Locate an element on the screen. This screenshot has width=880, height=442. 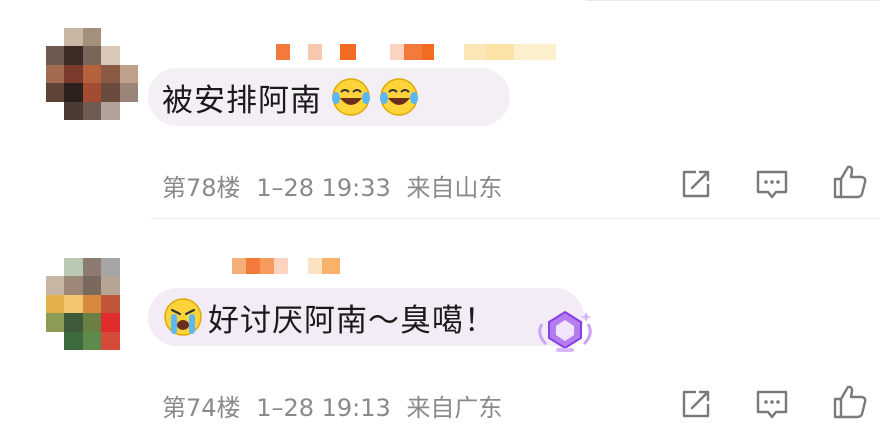
top-divider is located at coordinates (733, 0).